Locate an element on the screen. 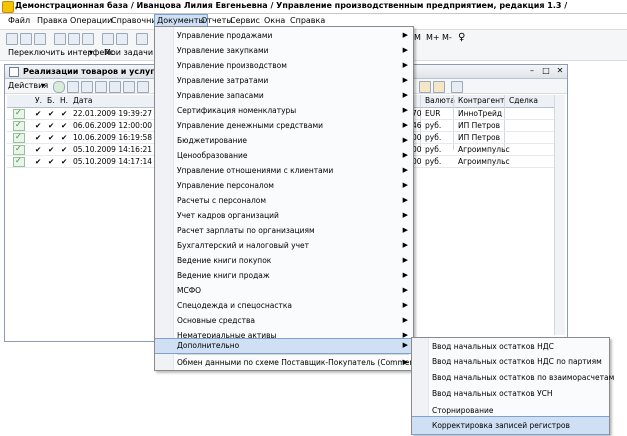 This screenshot has height=436, width=627. save-icon is located at coordinates (40, 39).